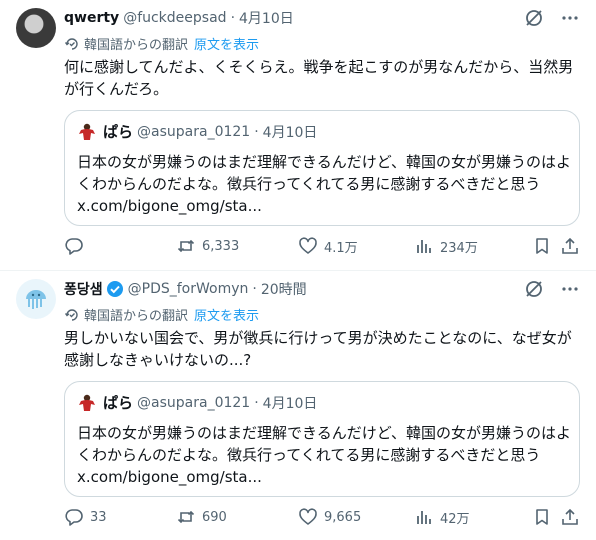 The height and width of the screenshot is (540, 596). I want to click on like-count: 9,665, so click(343, 517).